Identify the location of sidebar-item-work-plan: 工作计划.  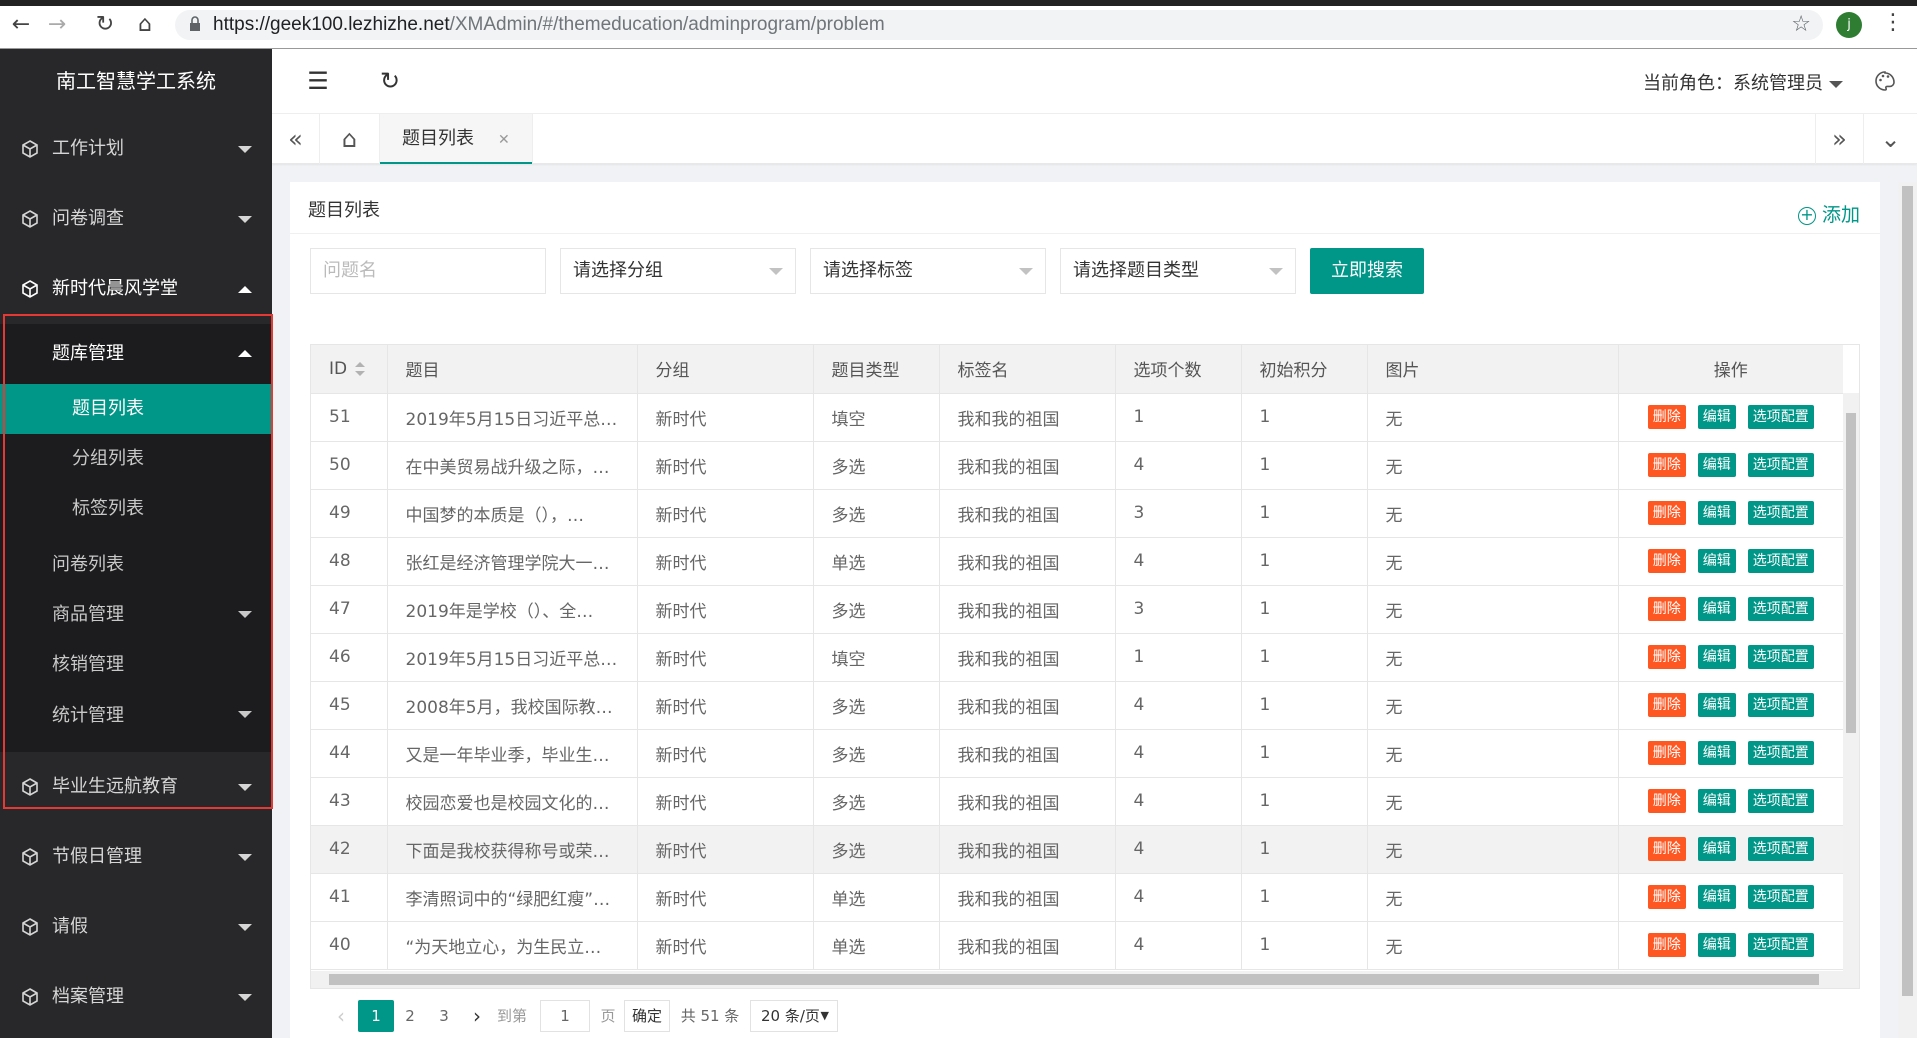
(136, 149).